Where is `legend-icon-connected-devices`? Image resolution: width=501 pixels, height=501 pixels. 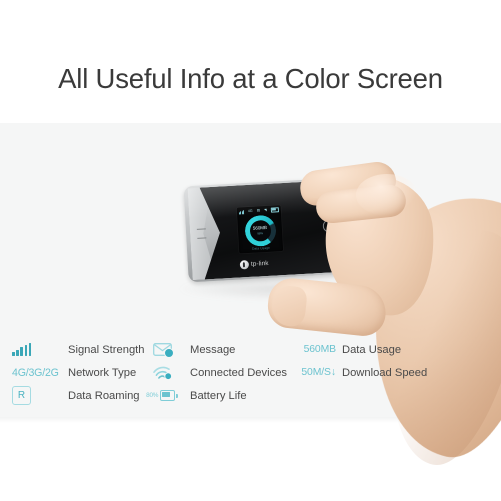
legend-icon-connected-devices is located at coordinates (162, 373).